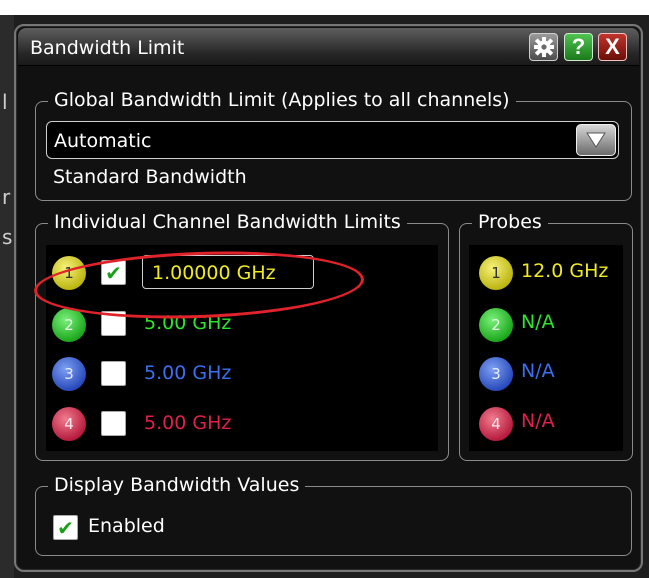 The width and height of the screenshot is (649, 578). Describe the element at coordinates (113, 423) in the screenshot. I see `channel-4-checkbox` at that location.